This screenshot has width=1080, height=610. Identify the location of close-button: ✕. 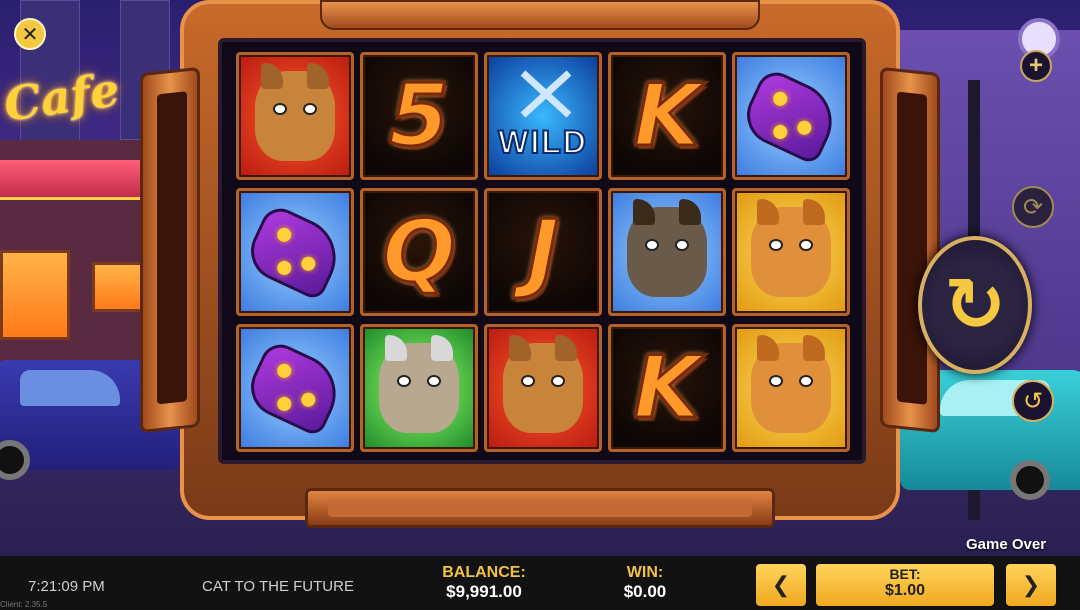
(30, 34).